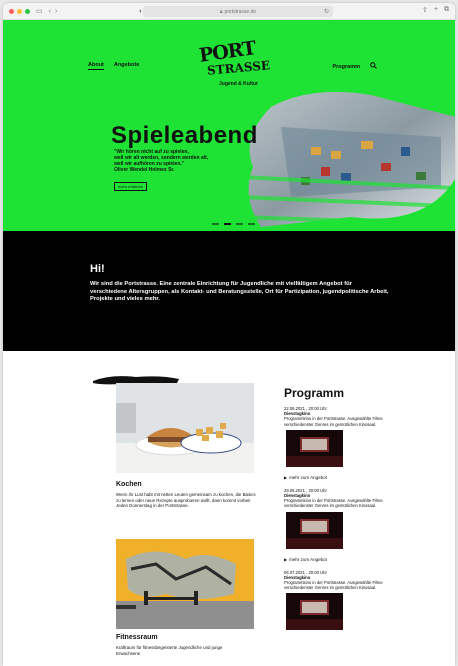 The height and width of the screenshot is (666, 458). Describe the element at coordinates (346, 67) in the screenshot. I see `nav-item-programm: Programm` at that location.